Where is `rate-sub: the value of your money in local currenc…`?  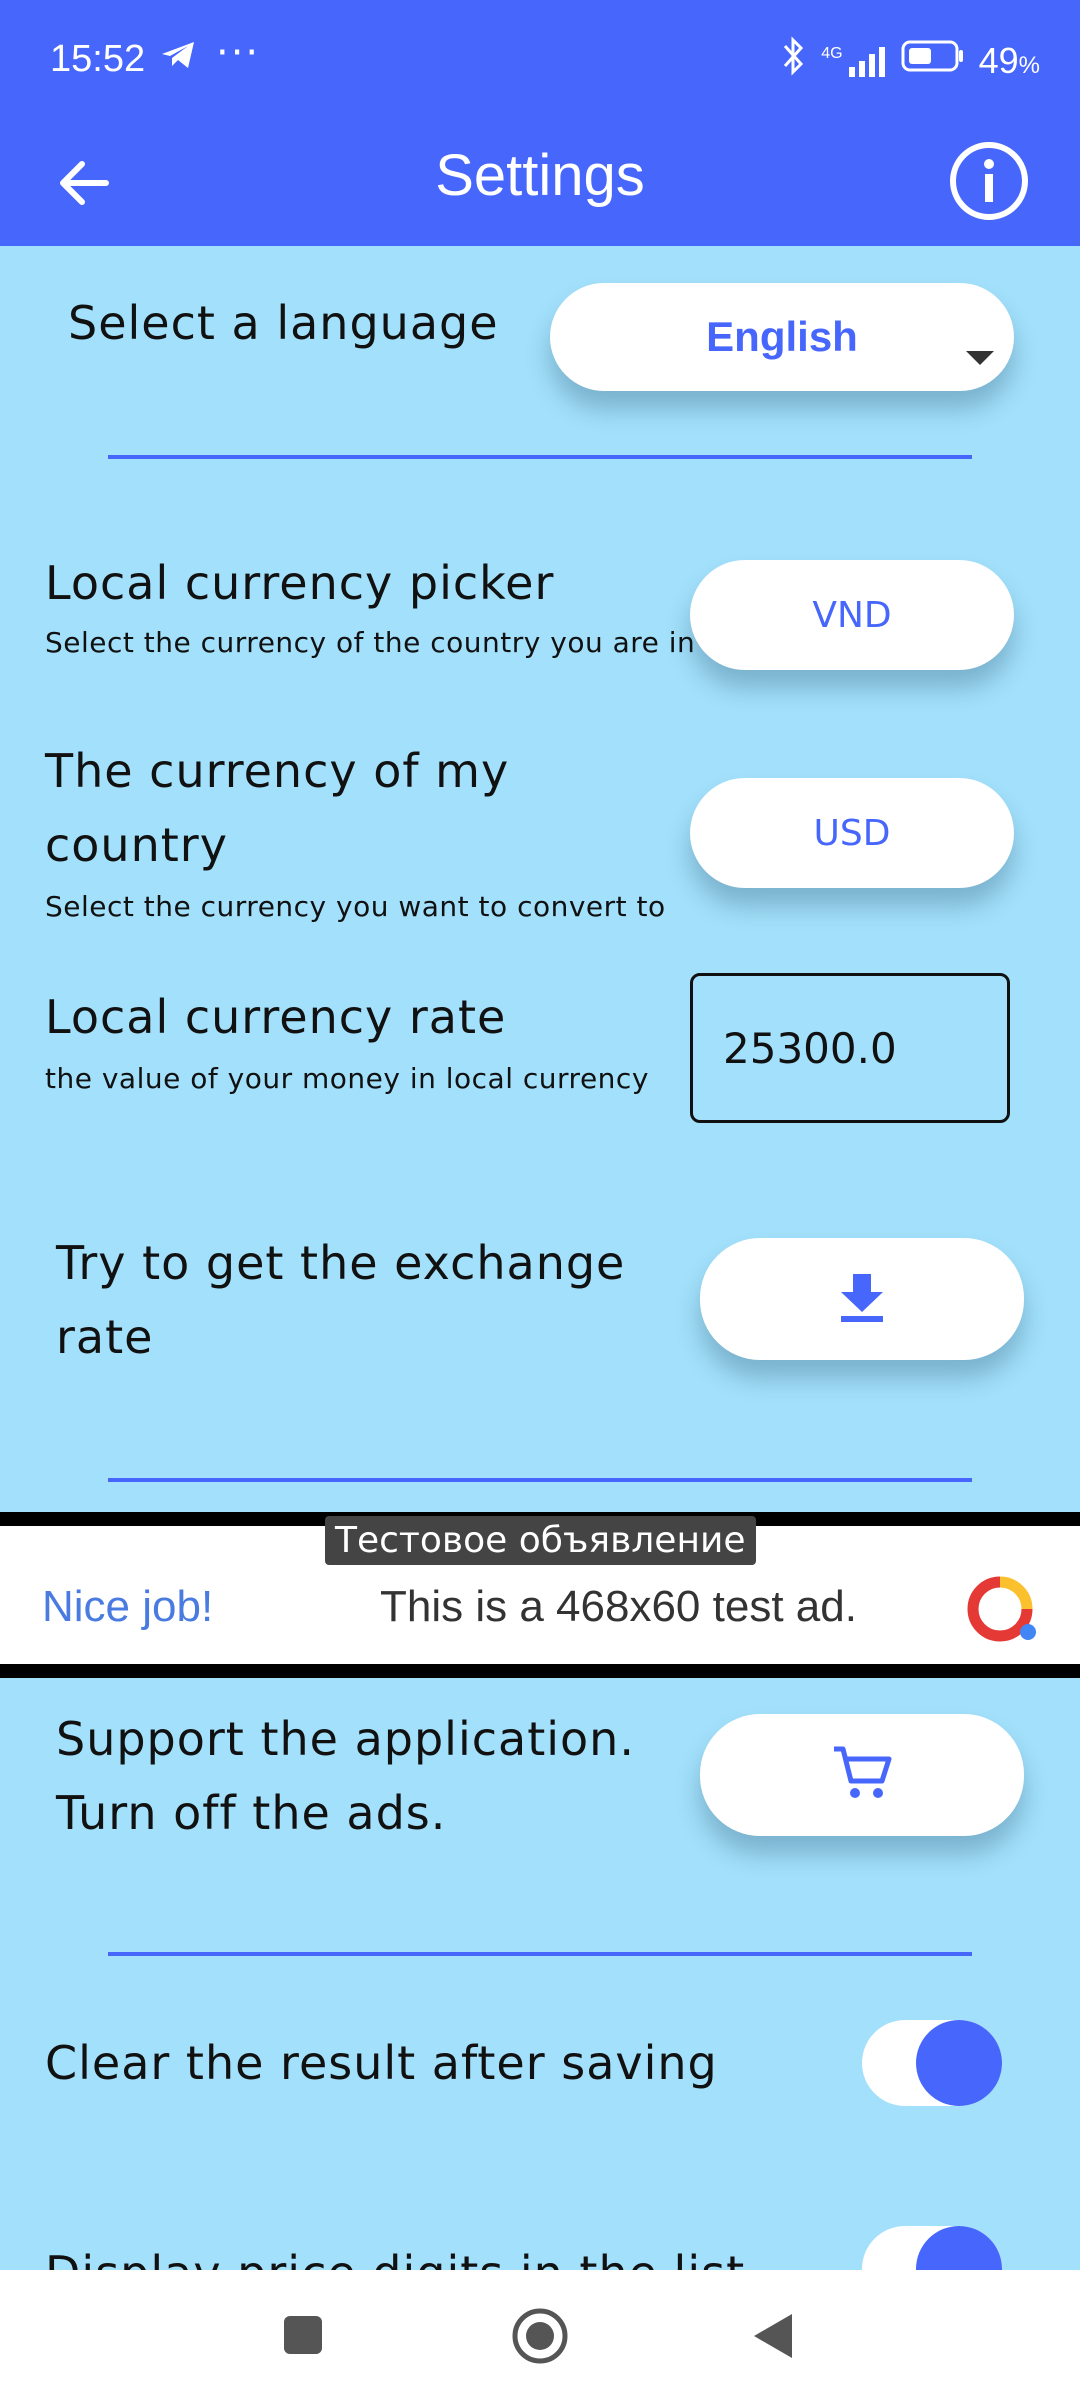
rate-sub: the value of your money in local currenc… is located at coordinates (347, 1078).